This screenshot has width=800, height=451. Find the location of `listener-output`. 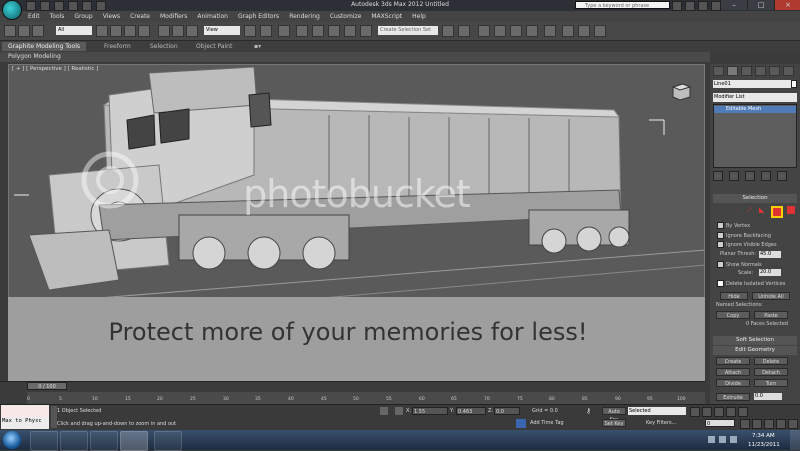

listener-output is located at coordinates (25, 411).